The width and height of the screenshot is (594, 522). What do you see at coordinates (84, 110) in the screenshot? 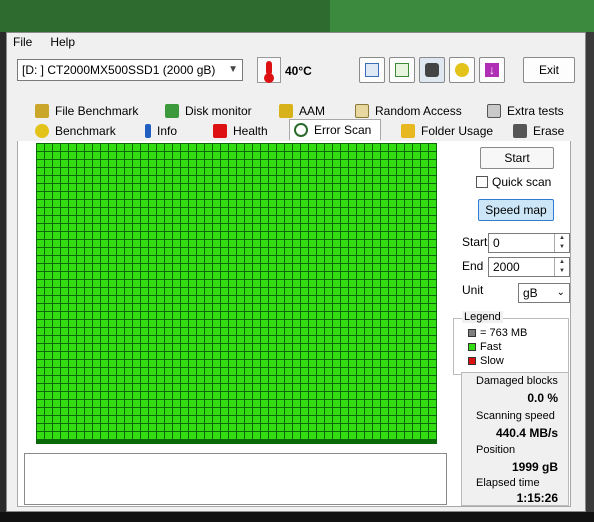
I see `tab-file-benchmark: File Benchmark` at bounding box center [84, 110].